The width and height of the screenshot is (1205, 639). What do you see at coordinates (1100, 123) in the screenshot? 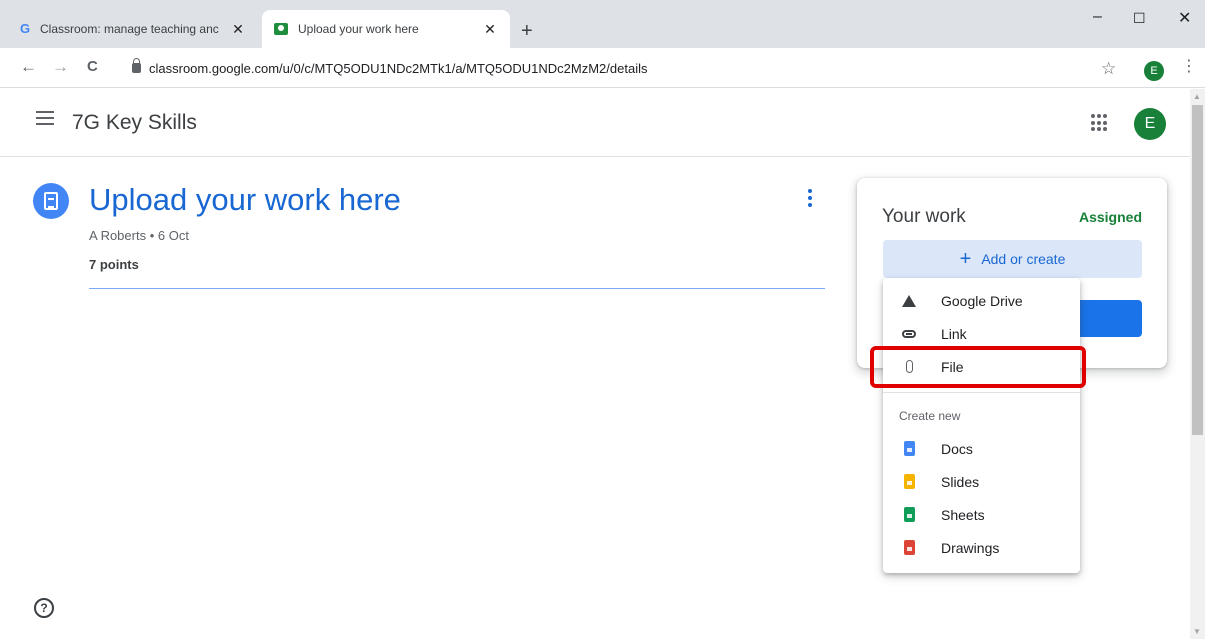
I see `google-apps-icon` at bounding box center [1100, 123].